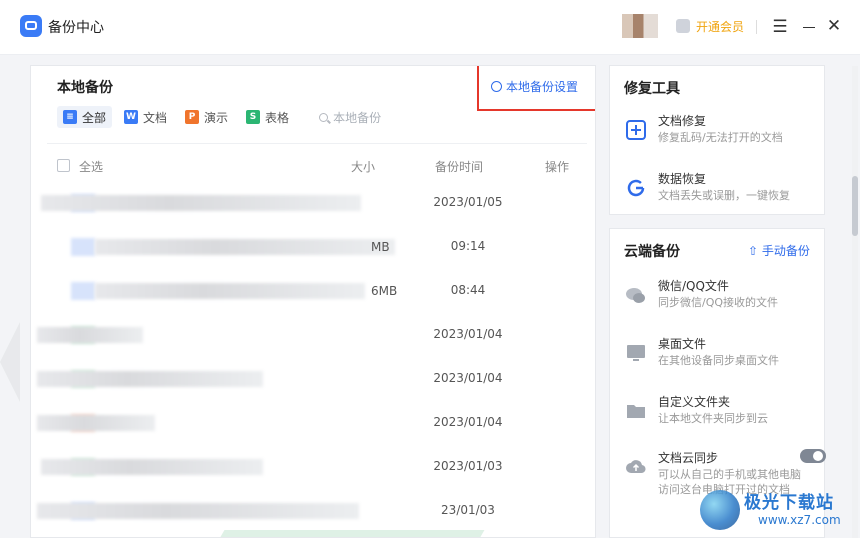 The image size is (860, 538). What do you see at coordinates (322, 168) in the screenshot?
I see `table-header: 全选 大小 备份时间 操作` at bounding box center [322, 168].